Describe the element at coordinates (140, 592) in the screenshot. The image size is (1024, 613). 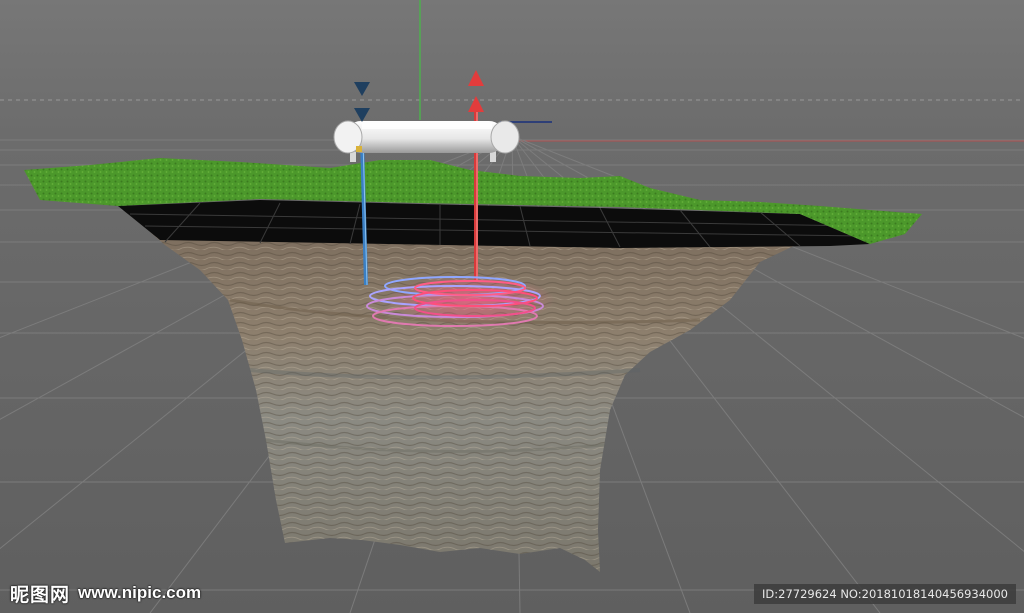
I see `site-url: www.nipic.com` at that location.